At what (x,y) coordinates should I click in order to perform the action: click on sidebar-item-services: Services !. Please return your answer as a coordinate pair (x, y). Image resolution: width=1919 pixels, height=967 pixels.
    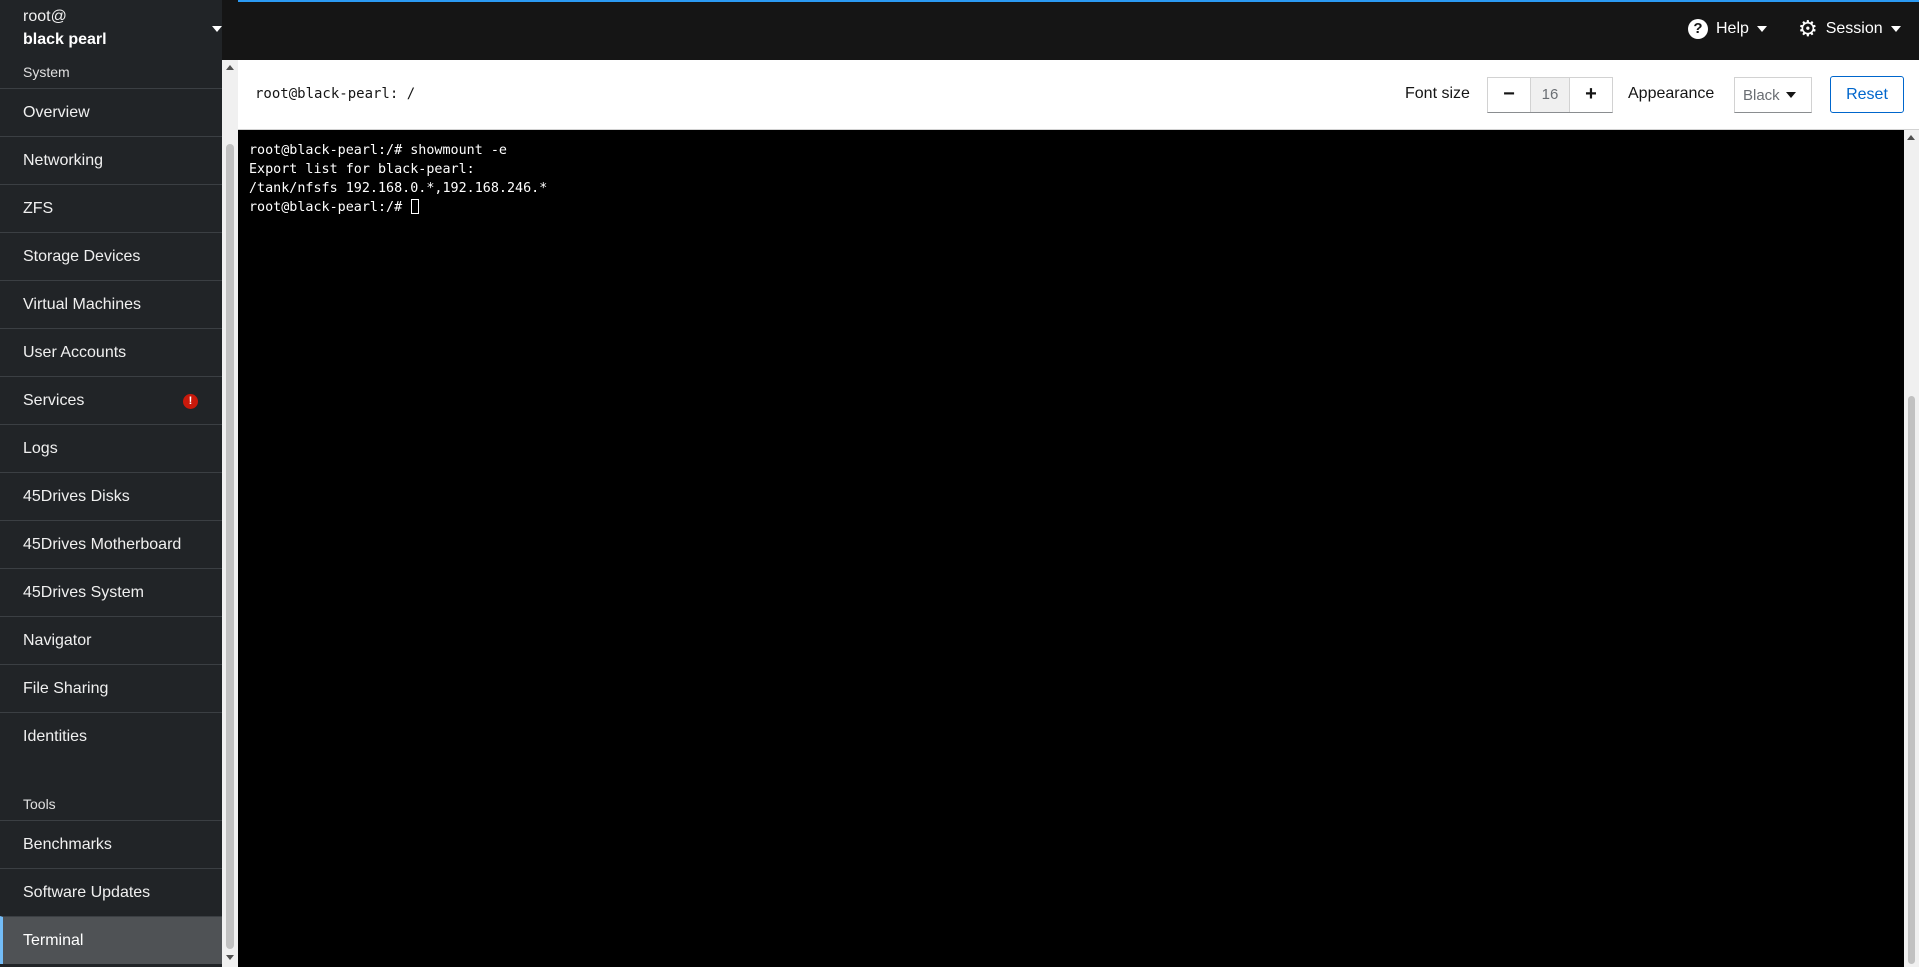
    Looking at the image, I should click on (111, 400).